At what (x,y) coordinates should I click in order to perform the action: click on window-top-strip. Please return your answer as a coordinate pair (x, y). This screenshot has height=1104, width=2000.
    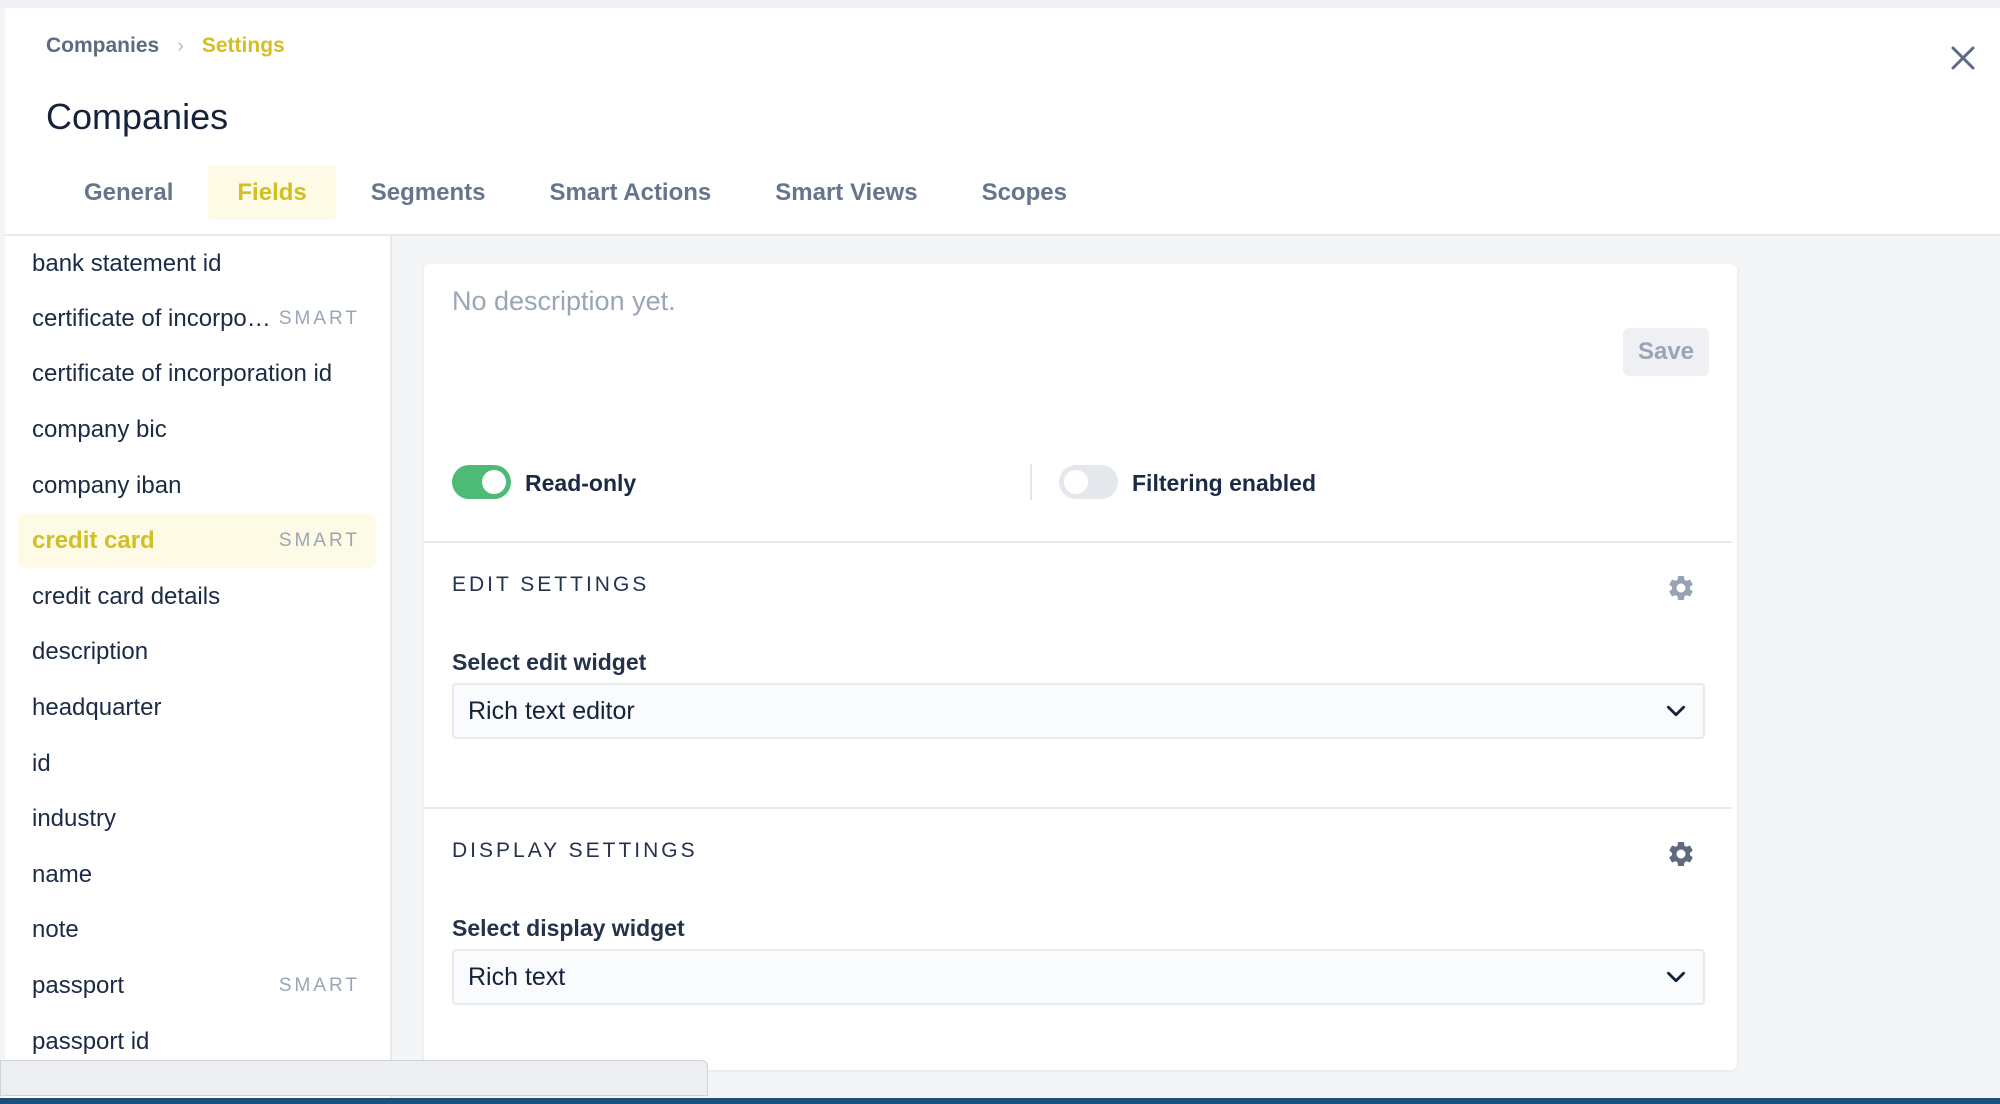
    Looking at the image, I should click on (1000, 4).